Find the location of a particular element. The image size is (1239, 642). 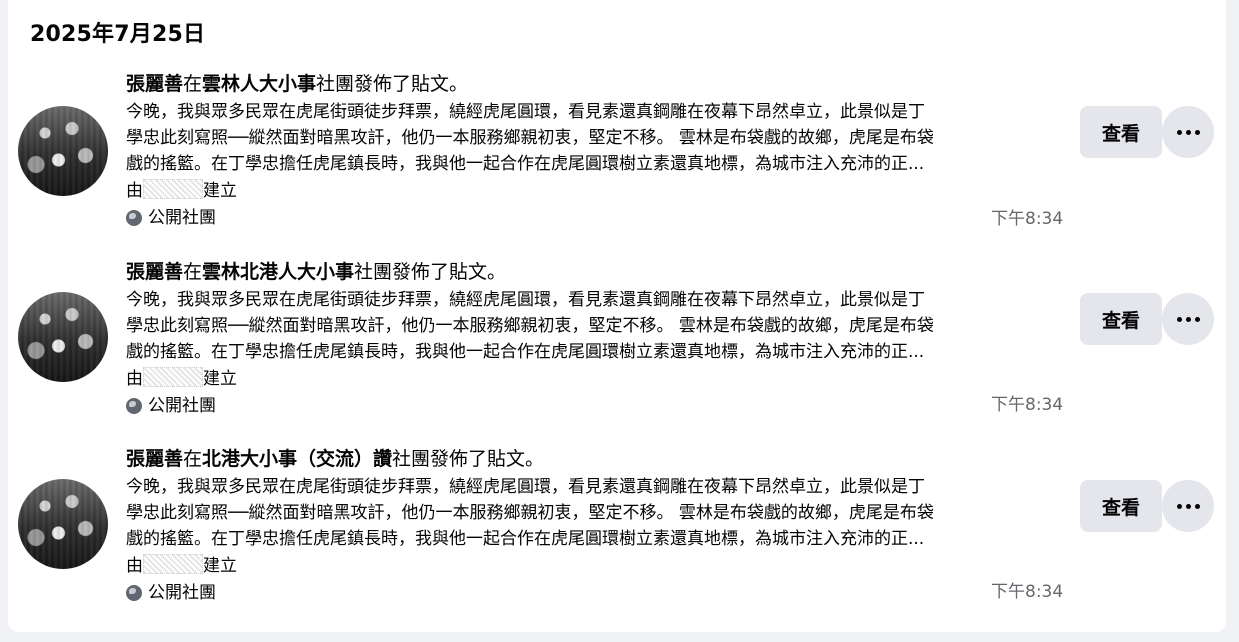

post-headline: 張麗善在雲林北港人大小事社團發佈了貼文。 is located at coordinates (316, 272).